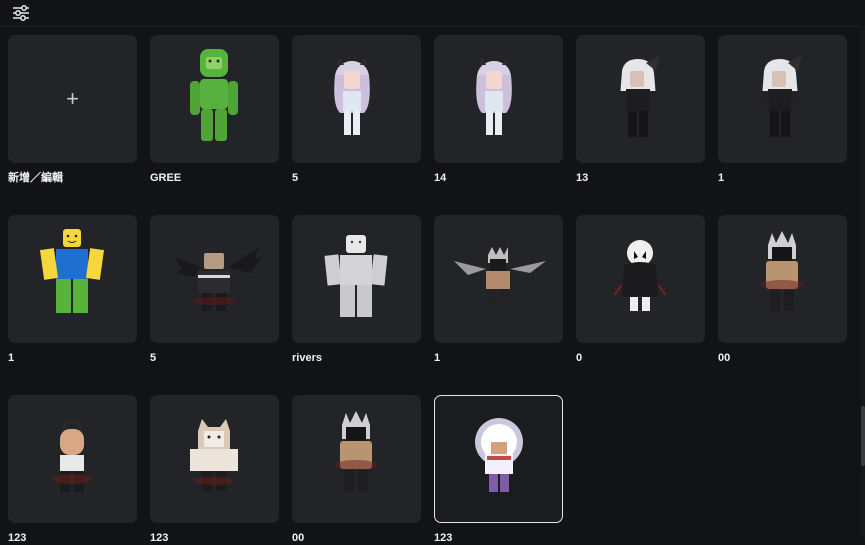  What do you see at coordinates (214, 95) in the screenshot?
I see `avatar-green-classic` at bounding box center [214, 95].